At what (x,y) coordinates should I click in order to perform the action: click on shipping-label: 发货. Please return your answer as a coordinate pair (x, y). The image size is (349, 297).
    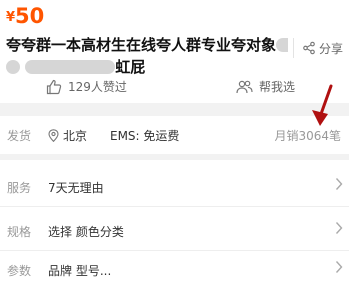
    Looking at the image, I should click on (19, 136).